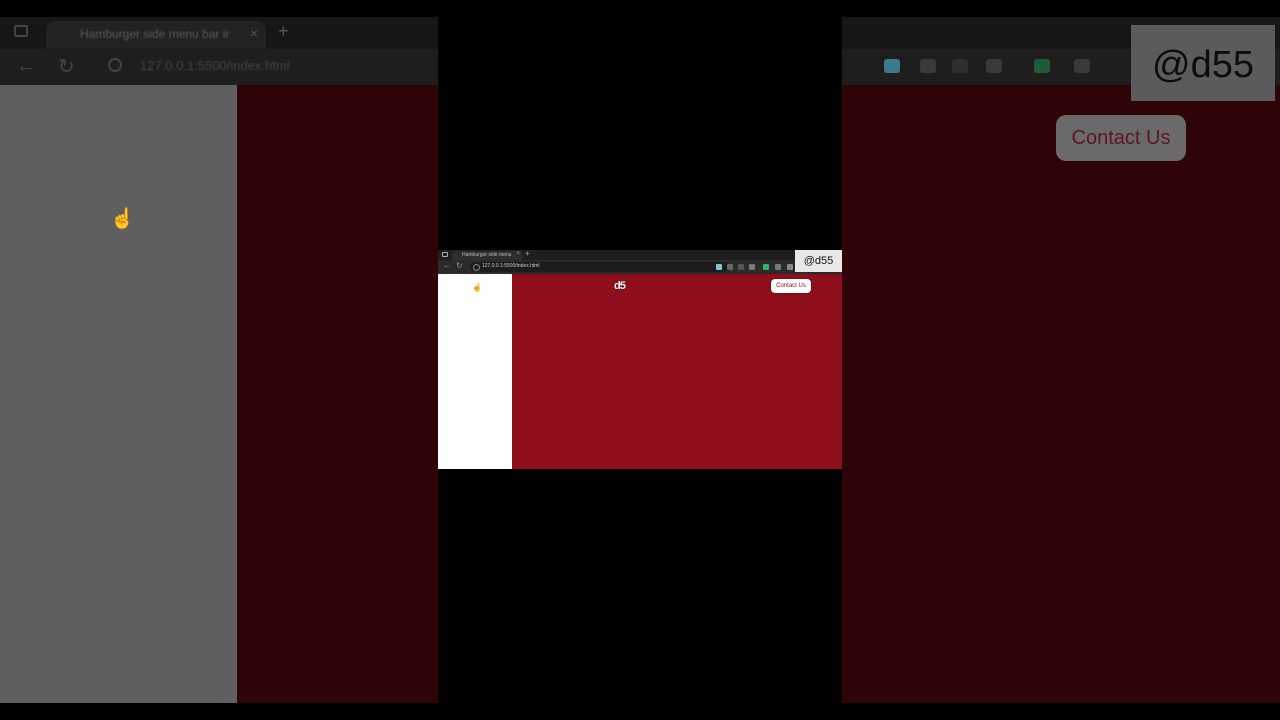 This screenshot has width=1280, height=720. Describe the element at coordinates (791, 286) in the screenshot. I see `contact-us-button: Contact Us` at that location.